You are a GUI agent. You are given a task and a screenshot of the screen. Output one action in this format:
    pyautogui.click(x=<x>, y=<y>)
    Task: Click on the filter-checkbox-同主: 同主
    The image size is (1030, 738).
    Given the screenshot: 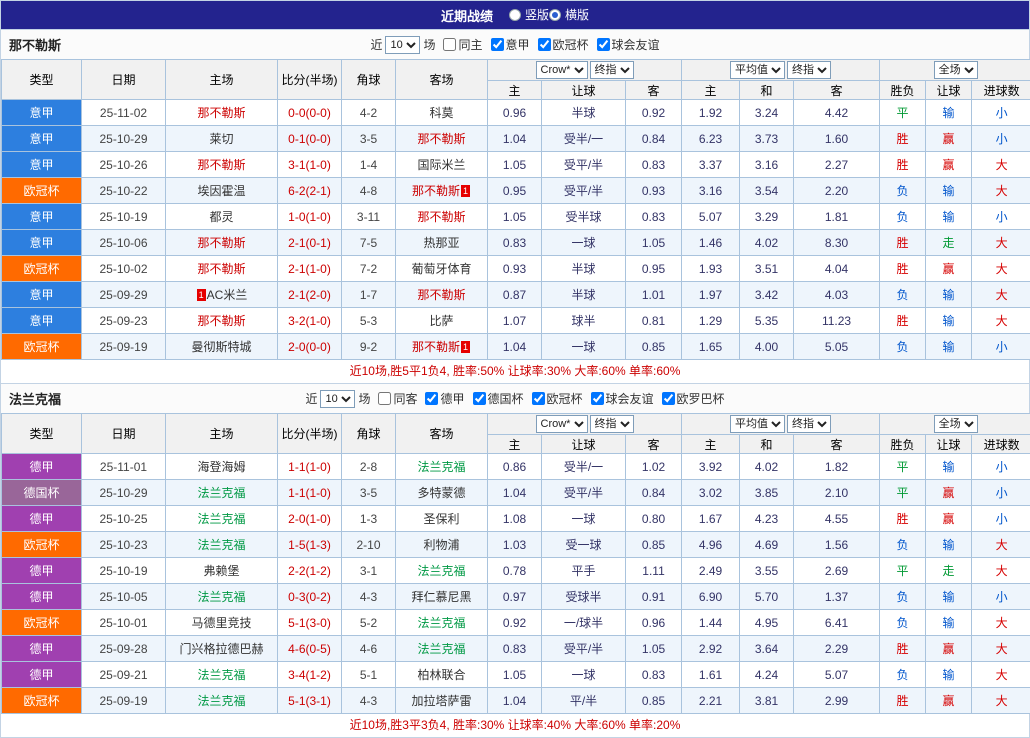 What is the action you would take?
    pyautogui.click(x=462, y=44)
    